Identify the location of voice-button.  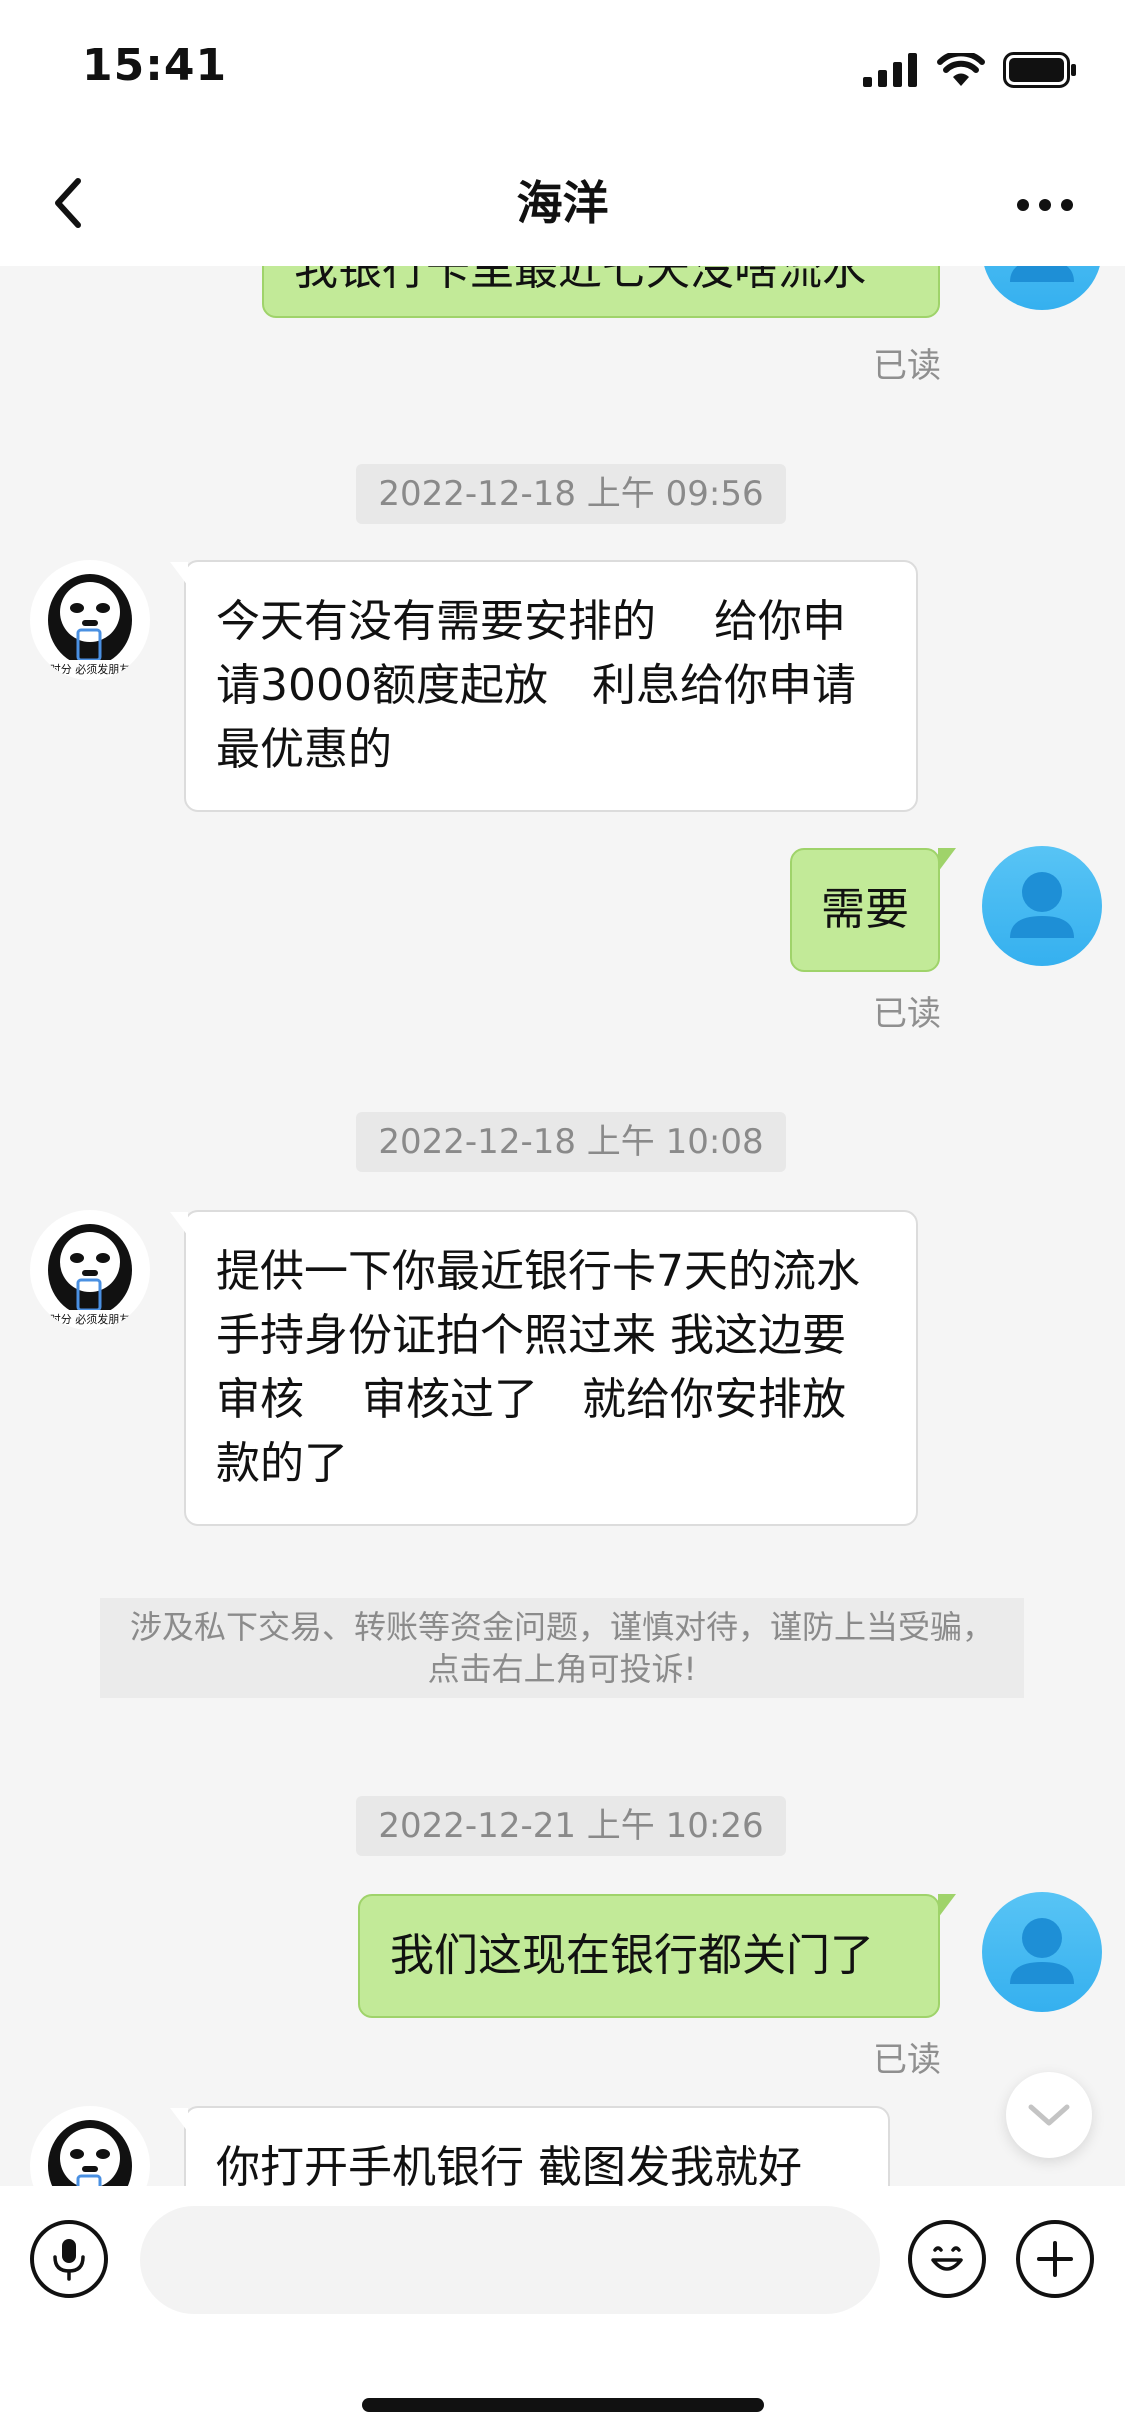
(69, 2259).